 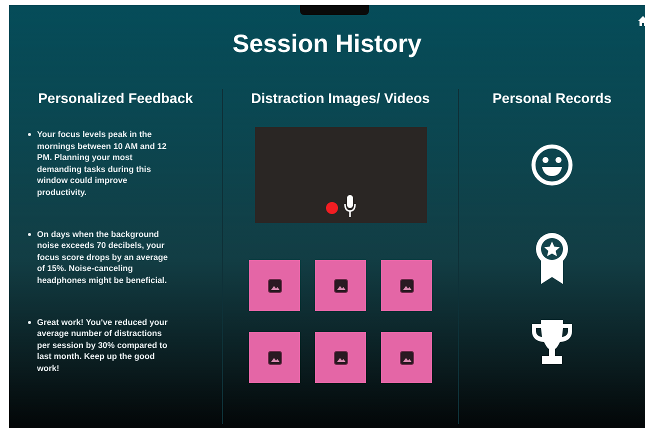 What do you see at coordinates (115, 98) in the screenshot?
I see `section-heading: Personalized Feedback` at bounding box center [115, 98].